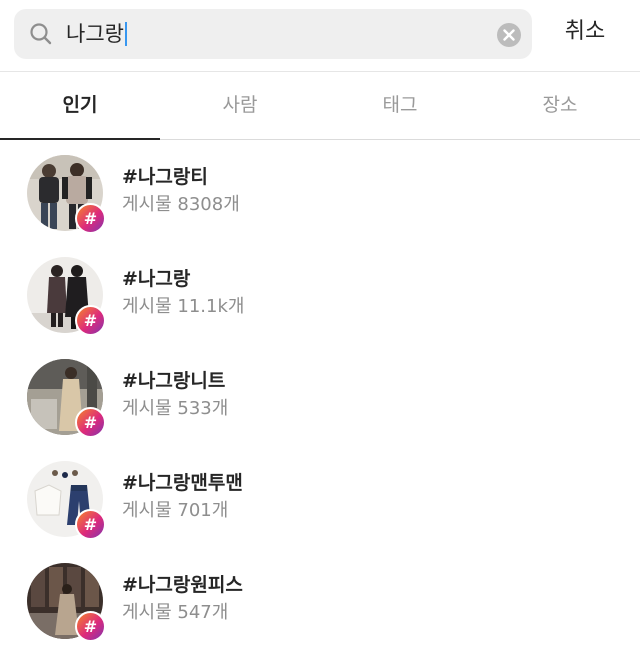 This screenshot has height=652, width=640. I want to click on search-query: 나그랑, so click(95, 34).